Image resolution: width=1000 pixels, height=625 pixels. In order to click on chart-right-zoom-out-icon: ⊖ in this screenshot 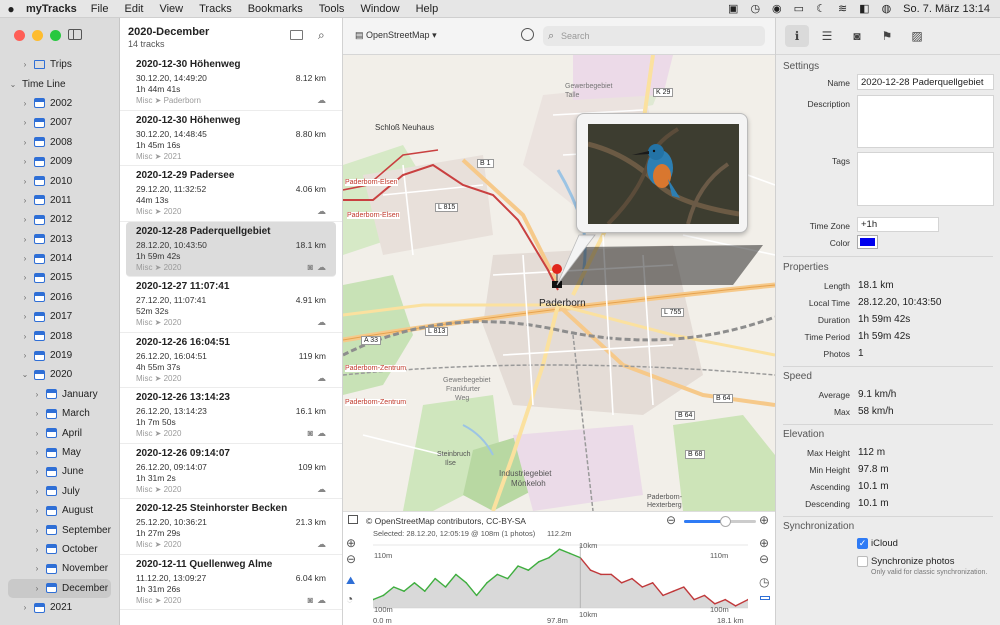, I will do `click(764, 559)`.